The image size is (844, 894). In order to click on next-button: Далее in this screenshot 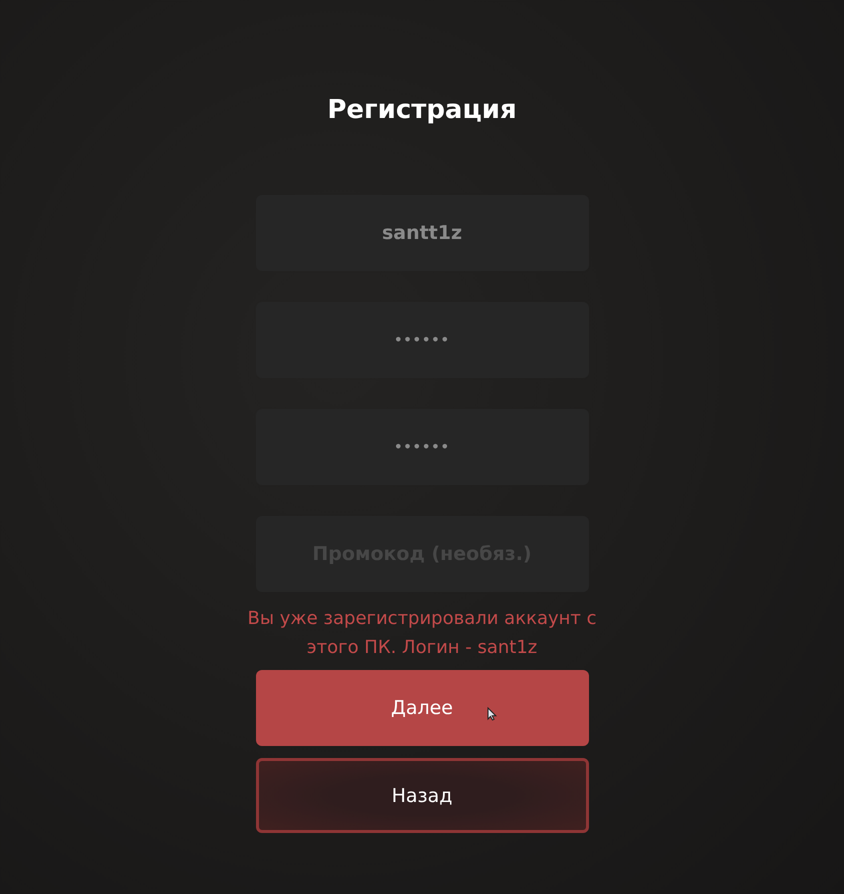, I will do `click(422, 708)`.